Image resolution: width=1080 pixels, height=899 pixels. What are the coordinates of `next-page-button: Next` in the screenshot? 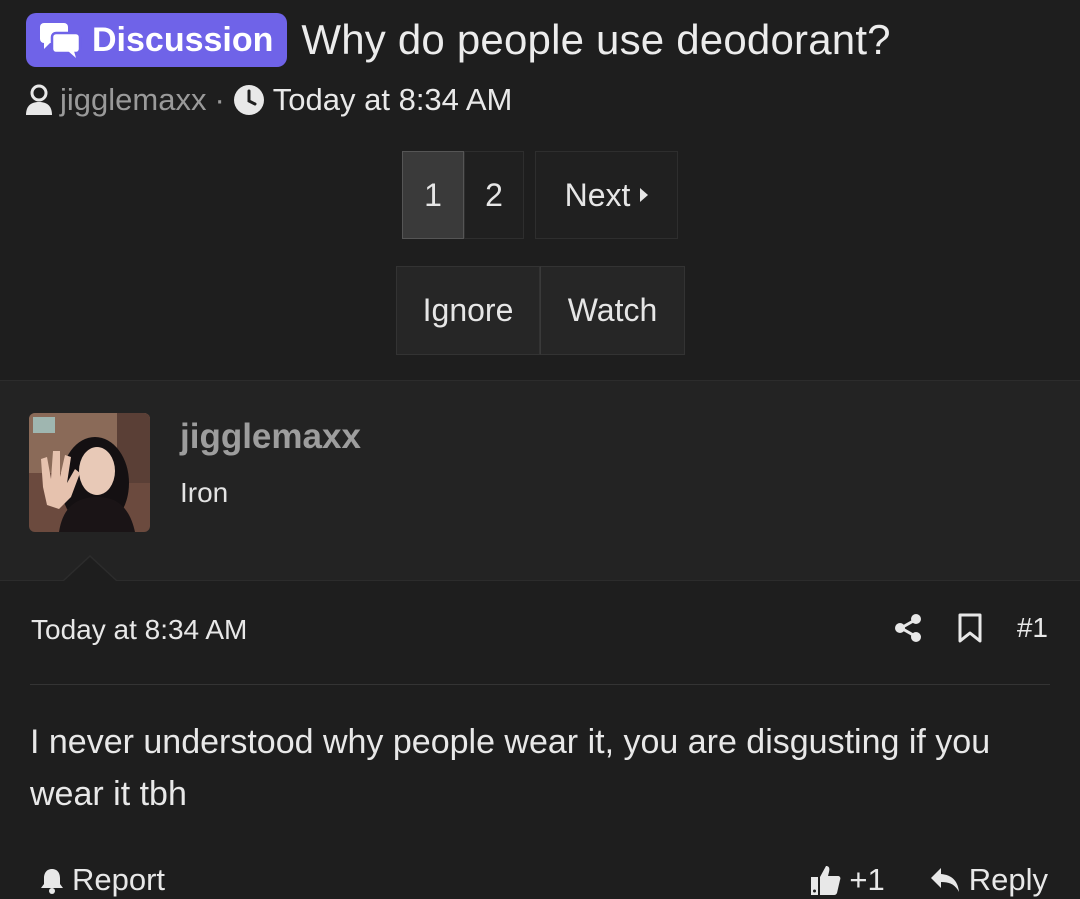 It's located at (606, 195).